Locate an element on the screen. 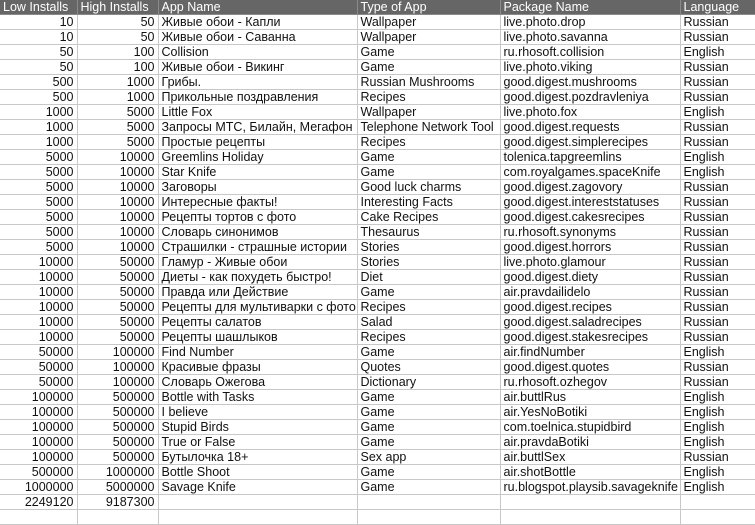 Image resolution: width=755 pixels, height=525 pixels. cell-package-name: good.digest.saladrecipes is located at coordinates (590, 322).